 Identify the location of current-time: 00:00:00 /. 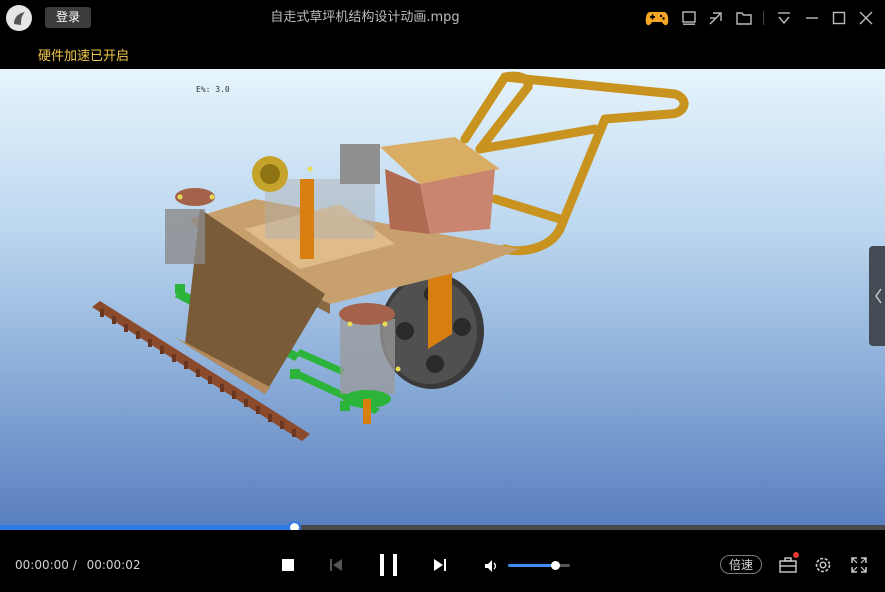
(46, 565).